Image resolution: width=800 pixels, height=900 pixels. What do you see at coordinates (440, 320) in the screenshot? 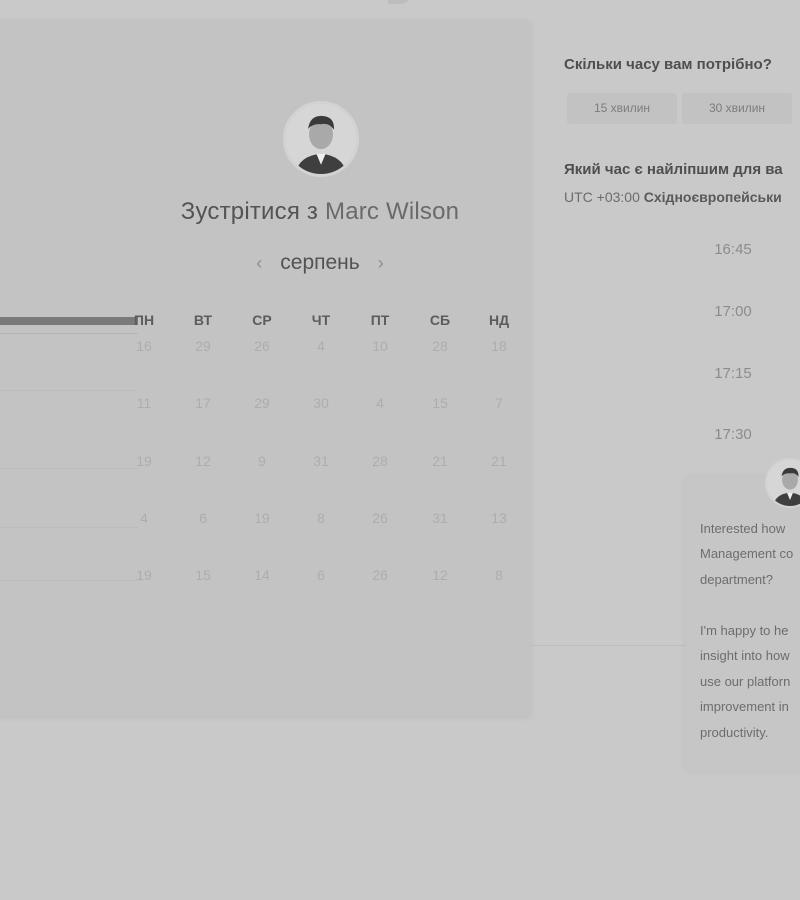
I see `weekday-header: СБ` at bounding box center [440, 320].